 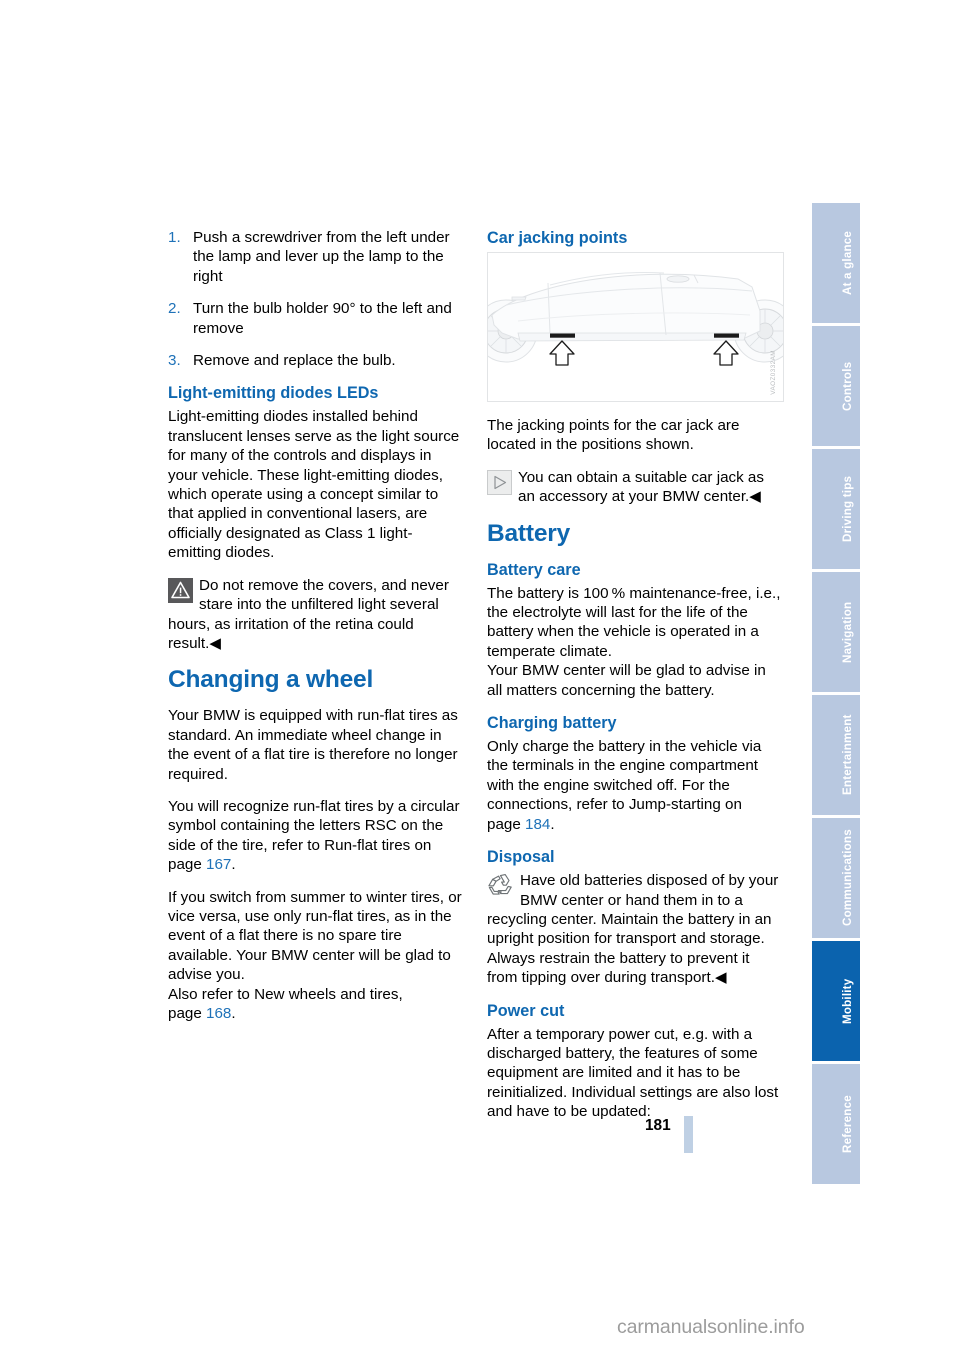 I want to click on tab-label: Navigation, so click(x=847, y=632).